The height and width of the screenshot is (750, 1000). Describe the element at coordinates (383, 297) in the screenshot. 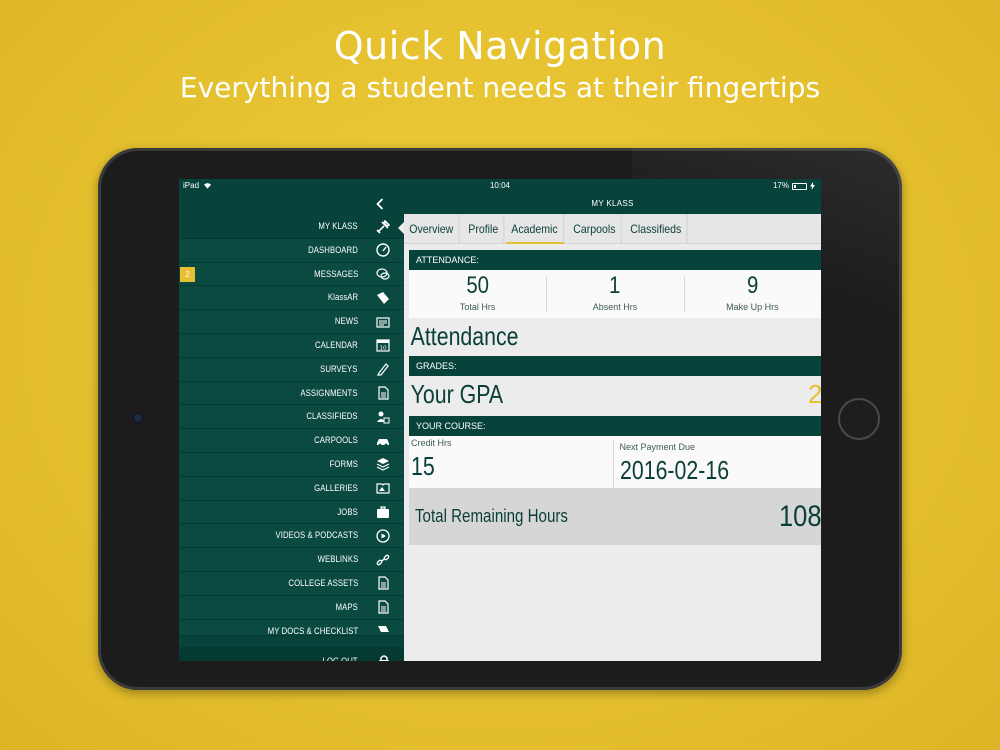

I see `ar-book-icon` at that location.